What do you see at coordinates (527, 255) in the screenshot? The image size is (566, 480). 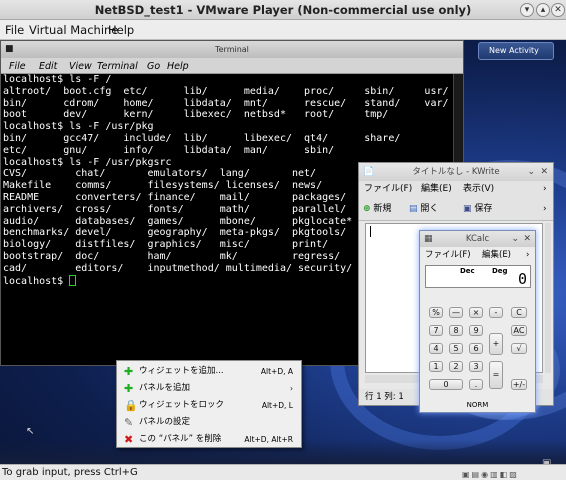 I see `kcalc-menu-overflow-icon: ›` at bounding box center [527, 255].